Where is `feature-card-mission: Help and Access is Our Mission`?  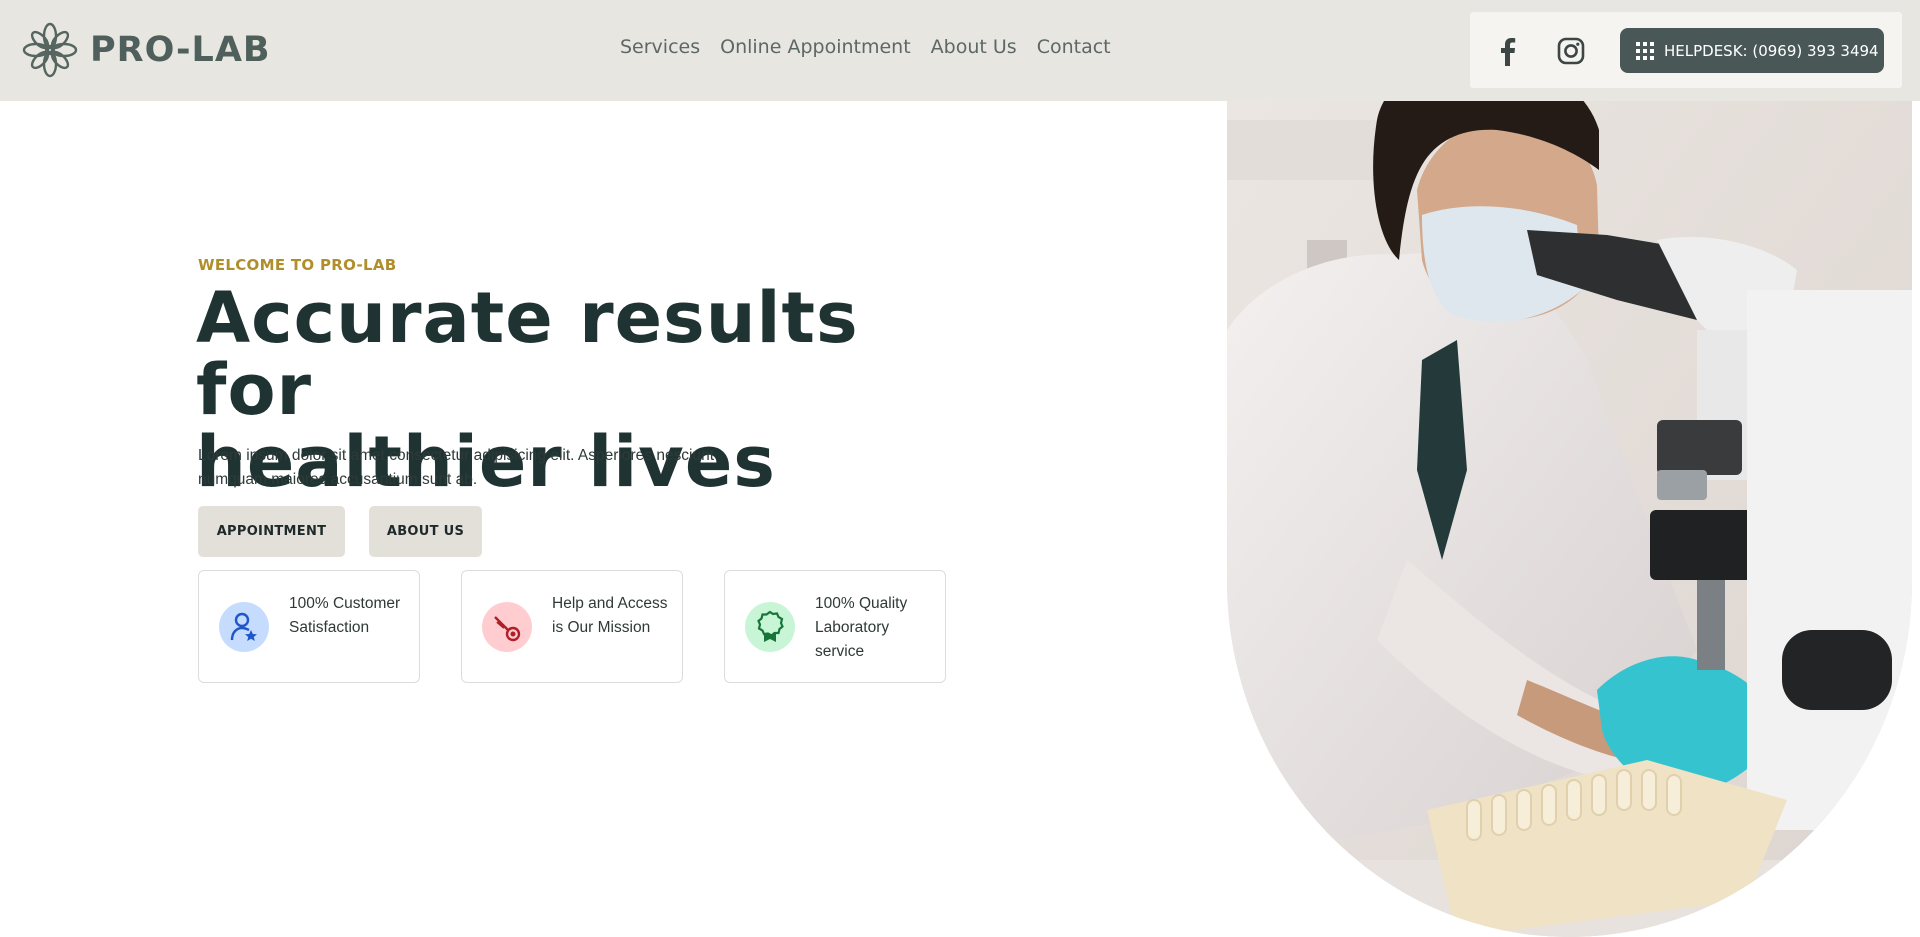
feature-card-mission: Help and Access is Our Mission is located at coordinates (572, 626).